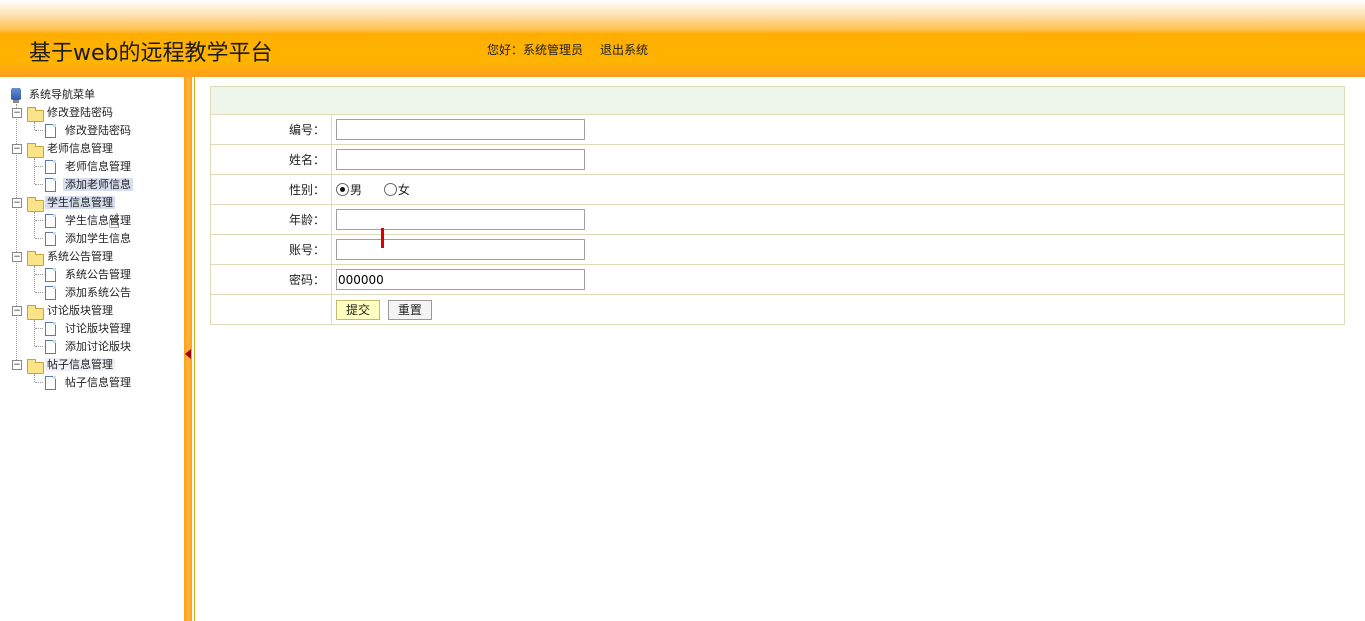 Image resolution: width=1365 pixels, height=621 pixels. I want to click on sidebar-item-post-manage: 帖子信息管理, so click(98, 383).